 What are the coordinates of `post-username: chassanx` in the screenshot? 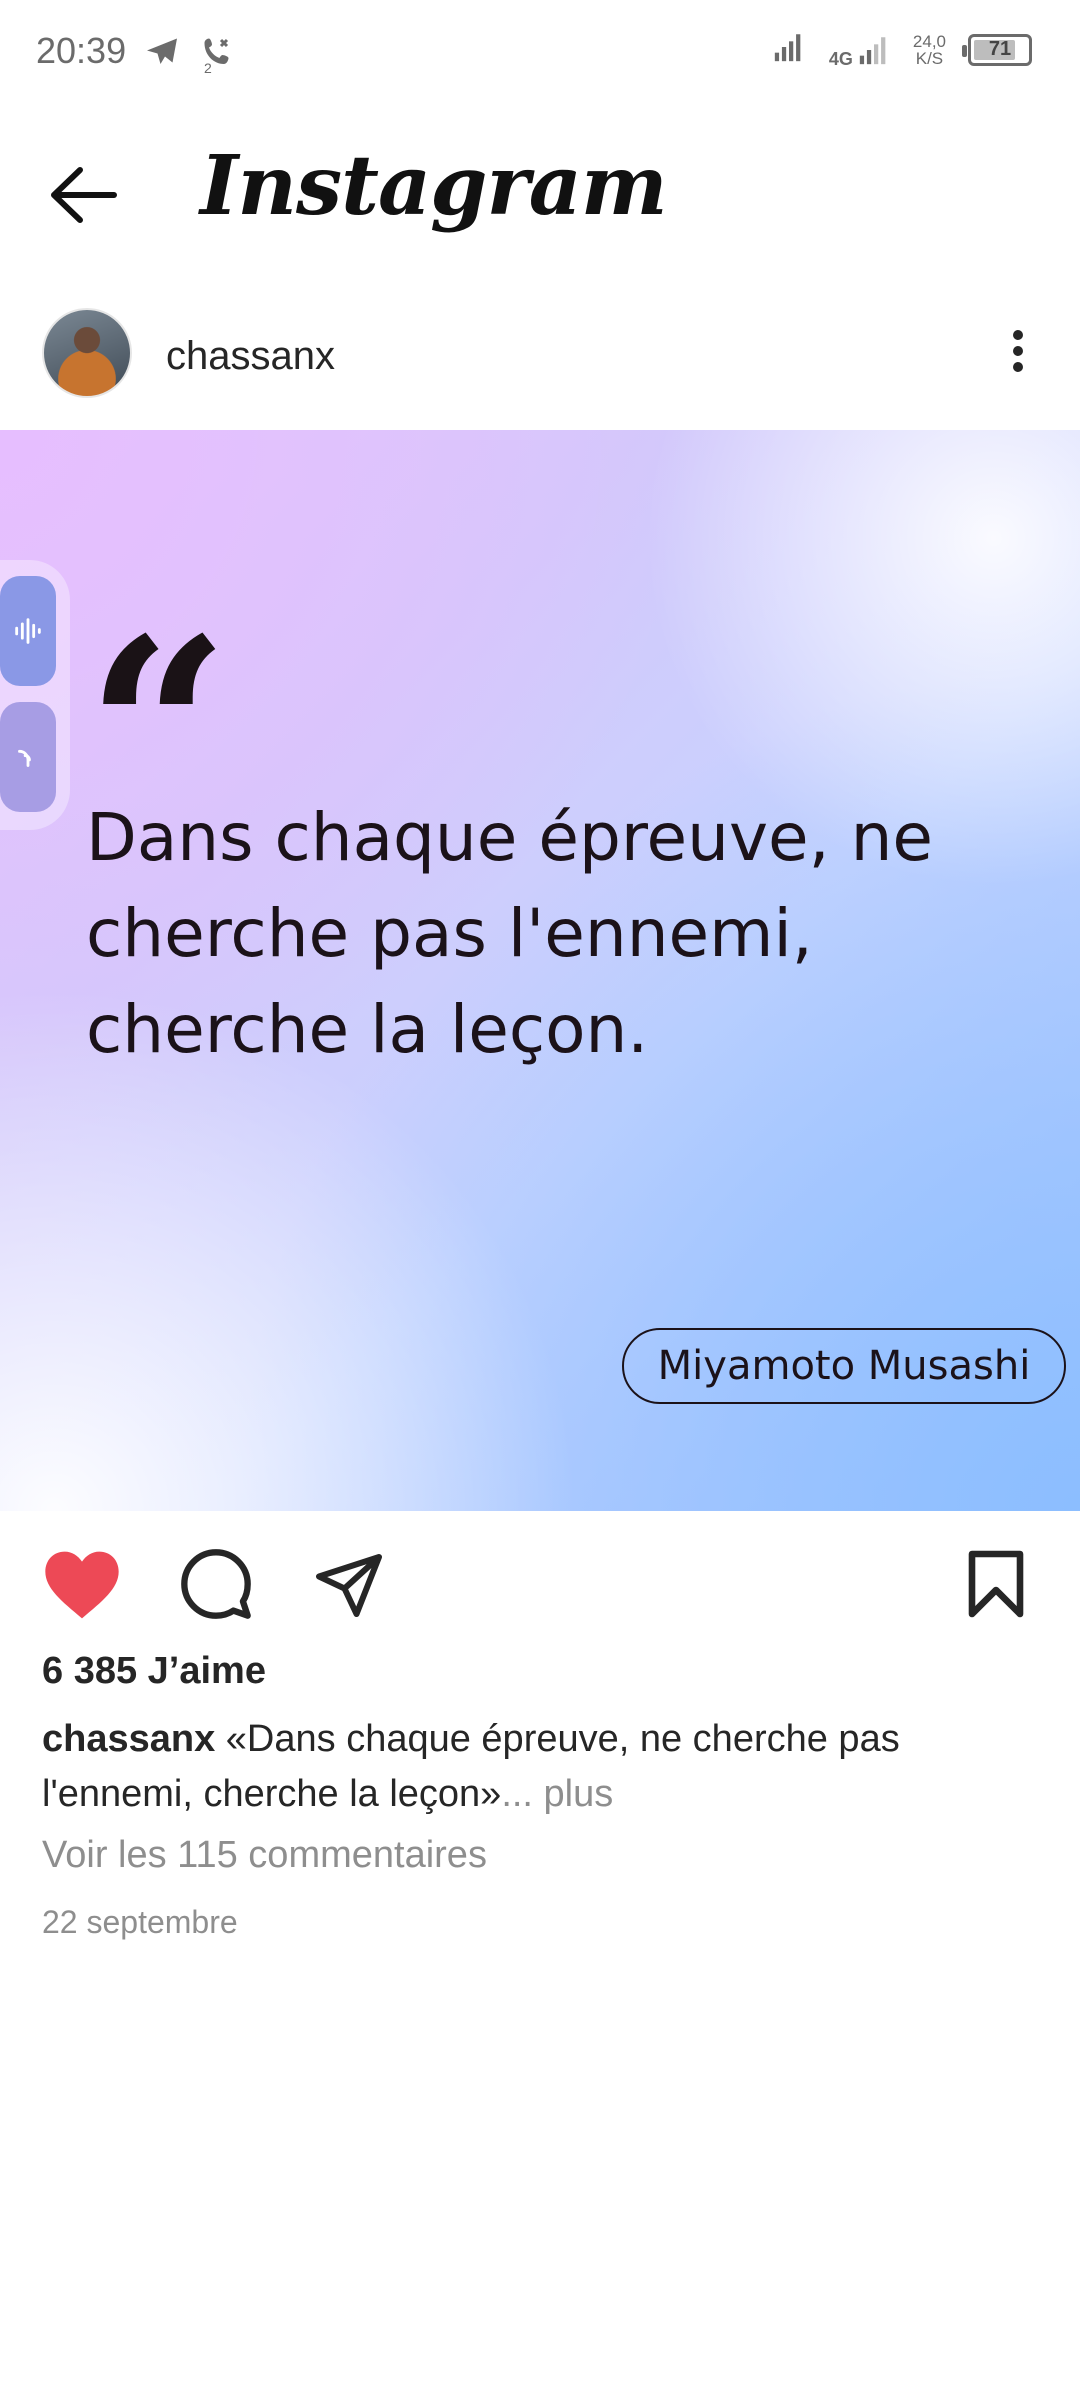 It's located at (250, 356).